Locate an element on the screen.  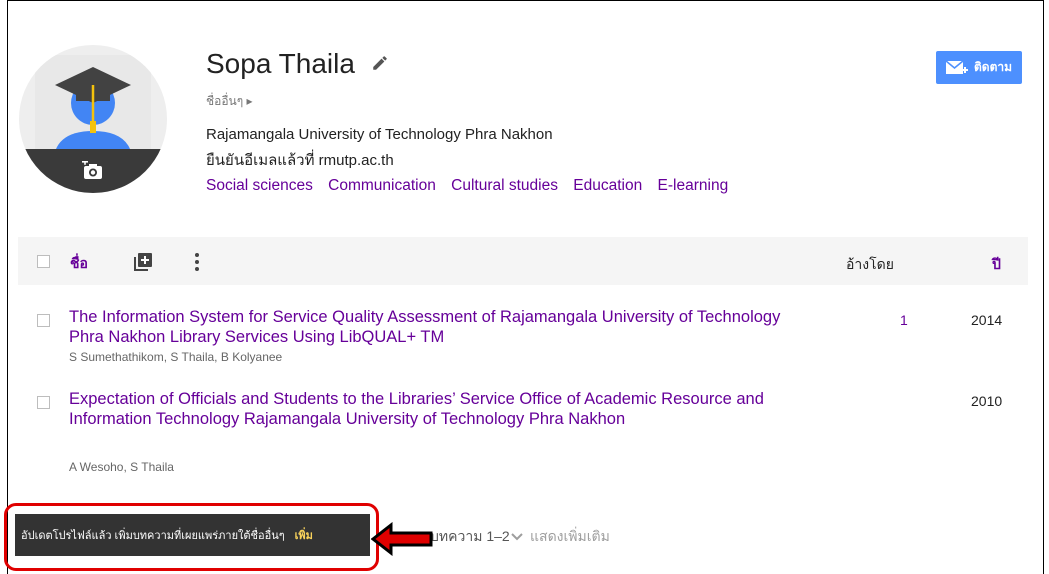
profile-avatar is located at coordinates (93, 119).